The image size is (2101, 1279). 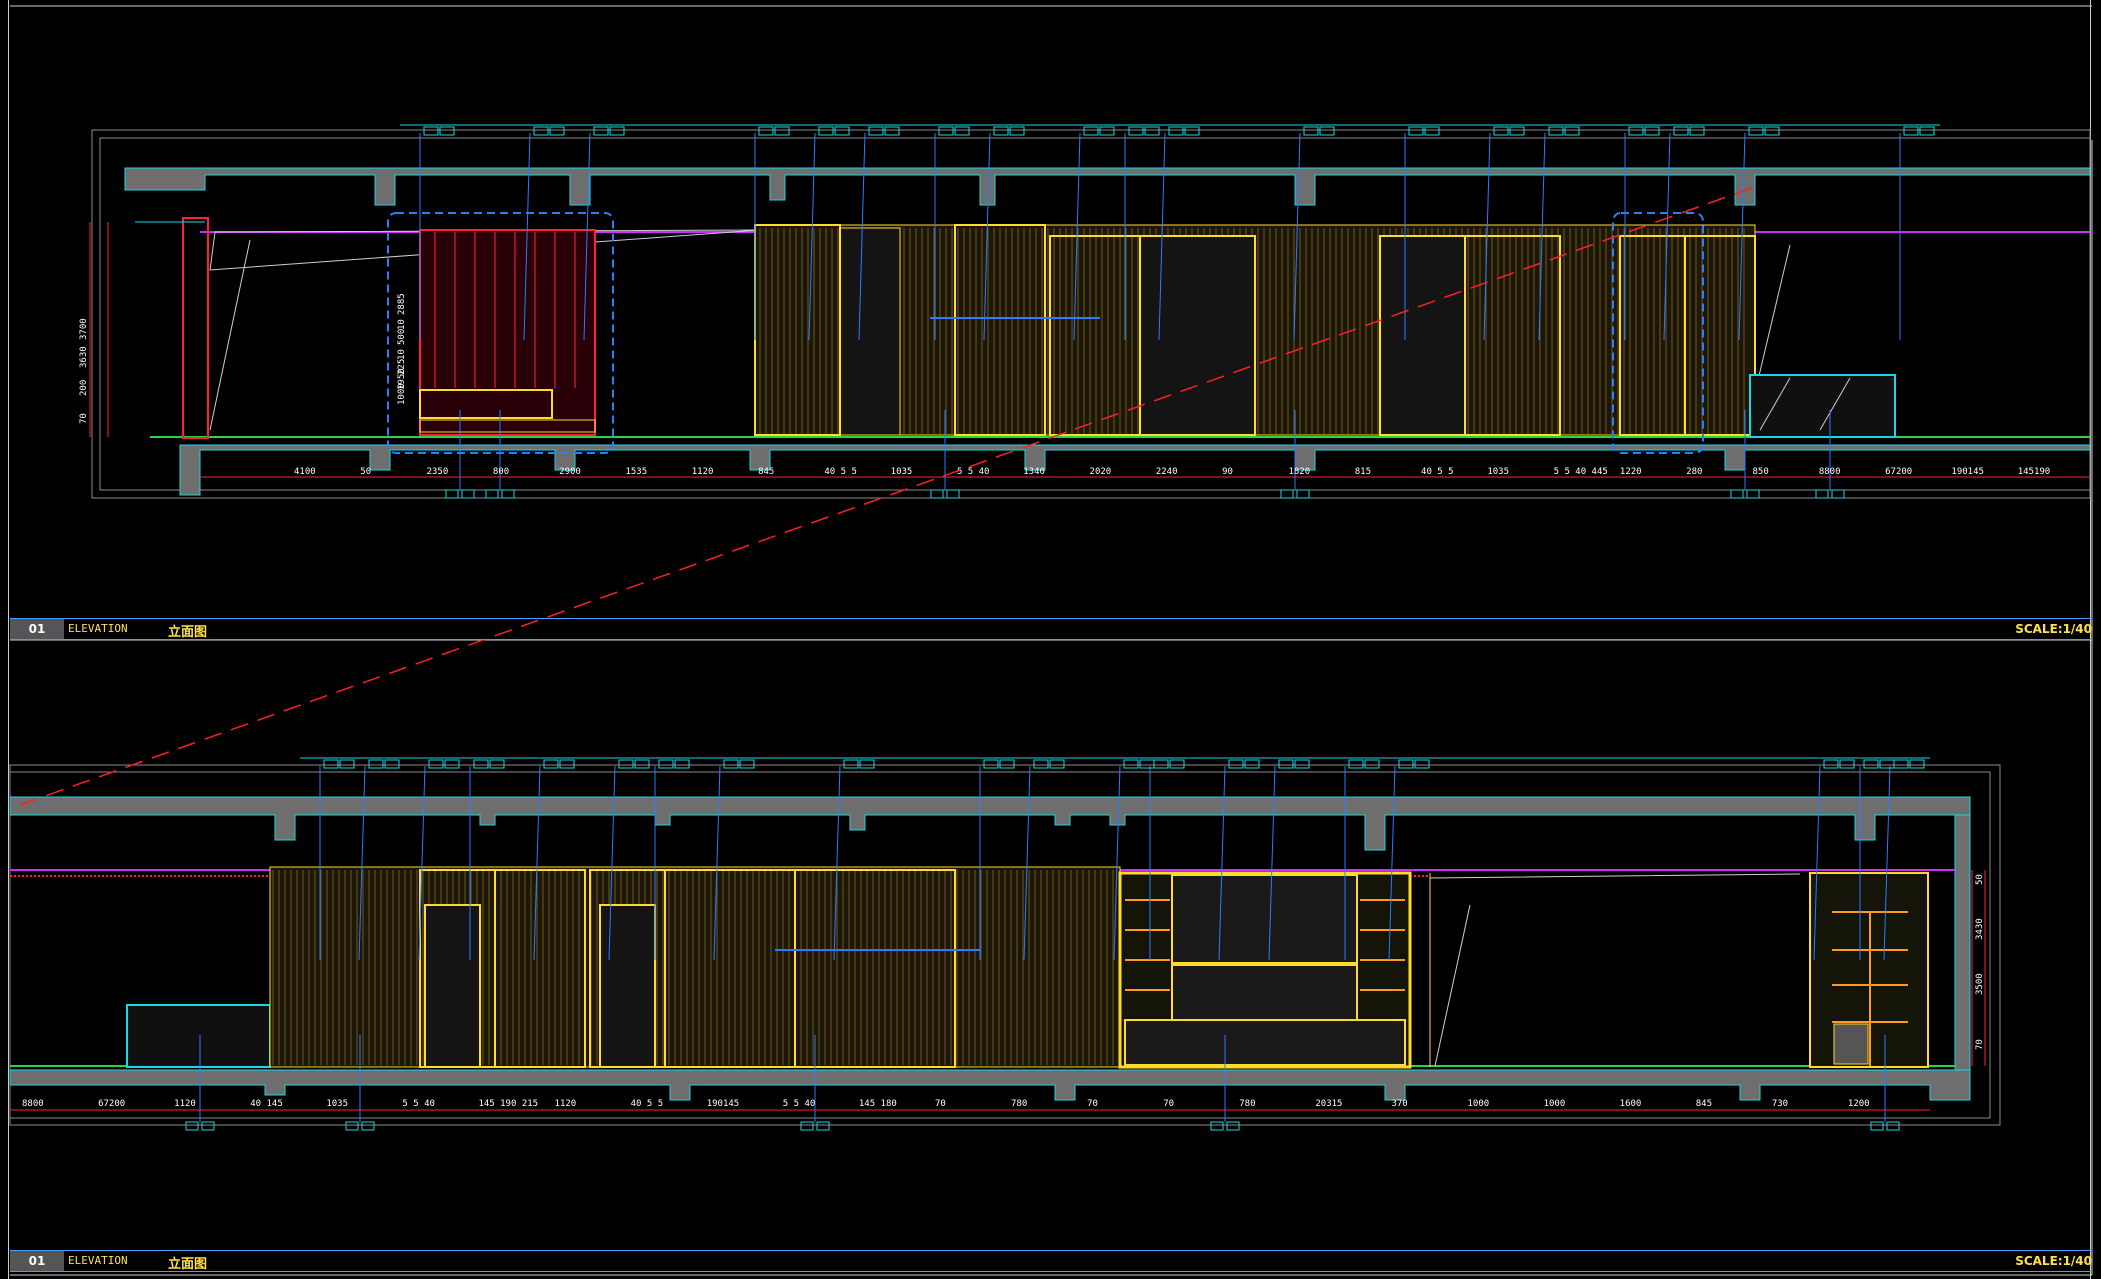 What do you see at coordinates (1555, 1104) in the screenshot?
I see `dimension-label: 1000` at bounding box center [1555, 1104].